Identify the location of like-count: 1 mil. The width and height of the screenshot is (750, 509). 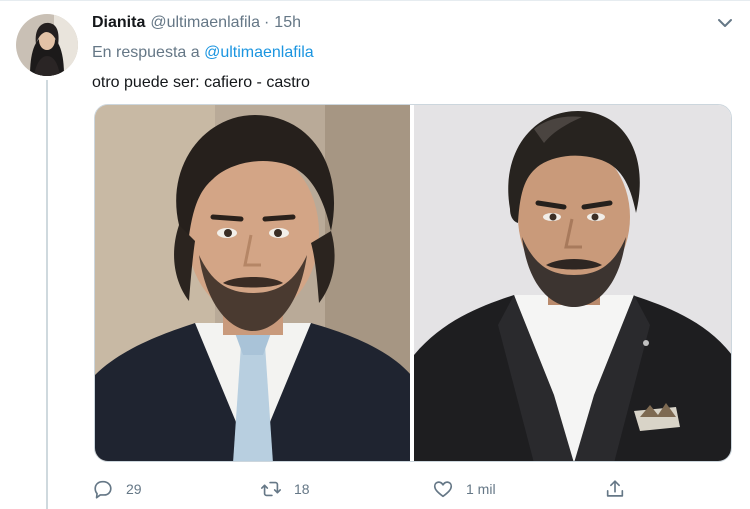
(481, 489).